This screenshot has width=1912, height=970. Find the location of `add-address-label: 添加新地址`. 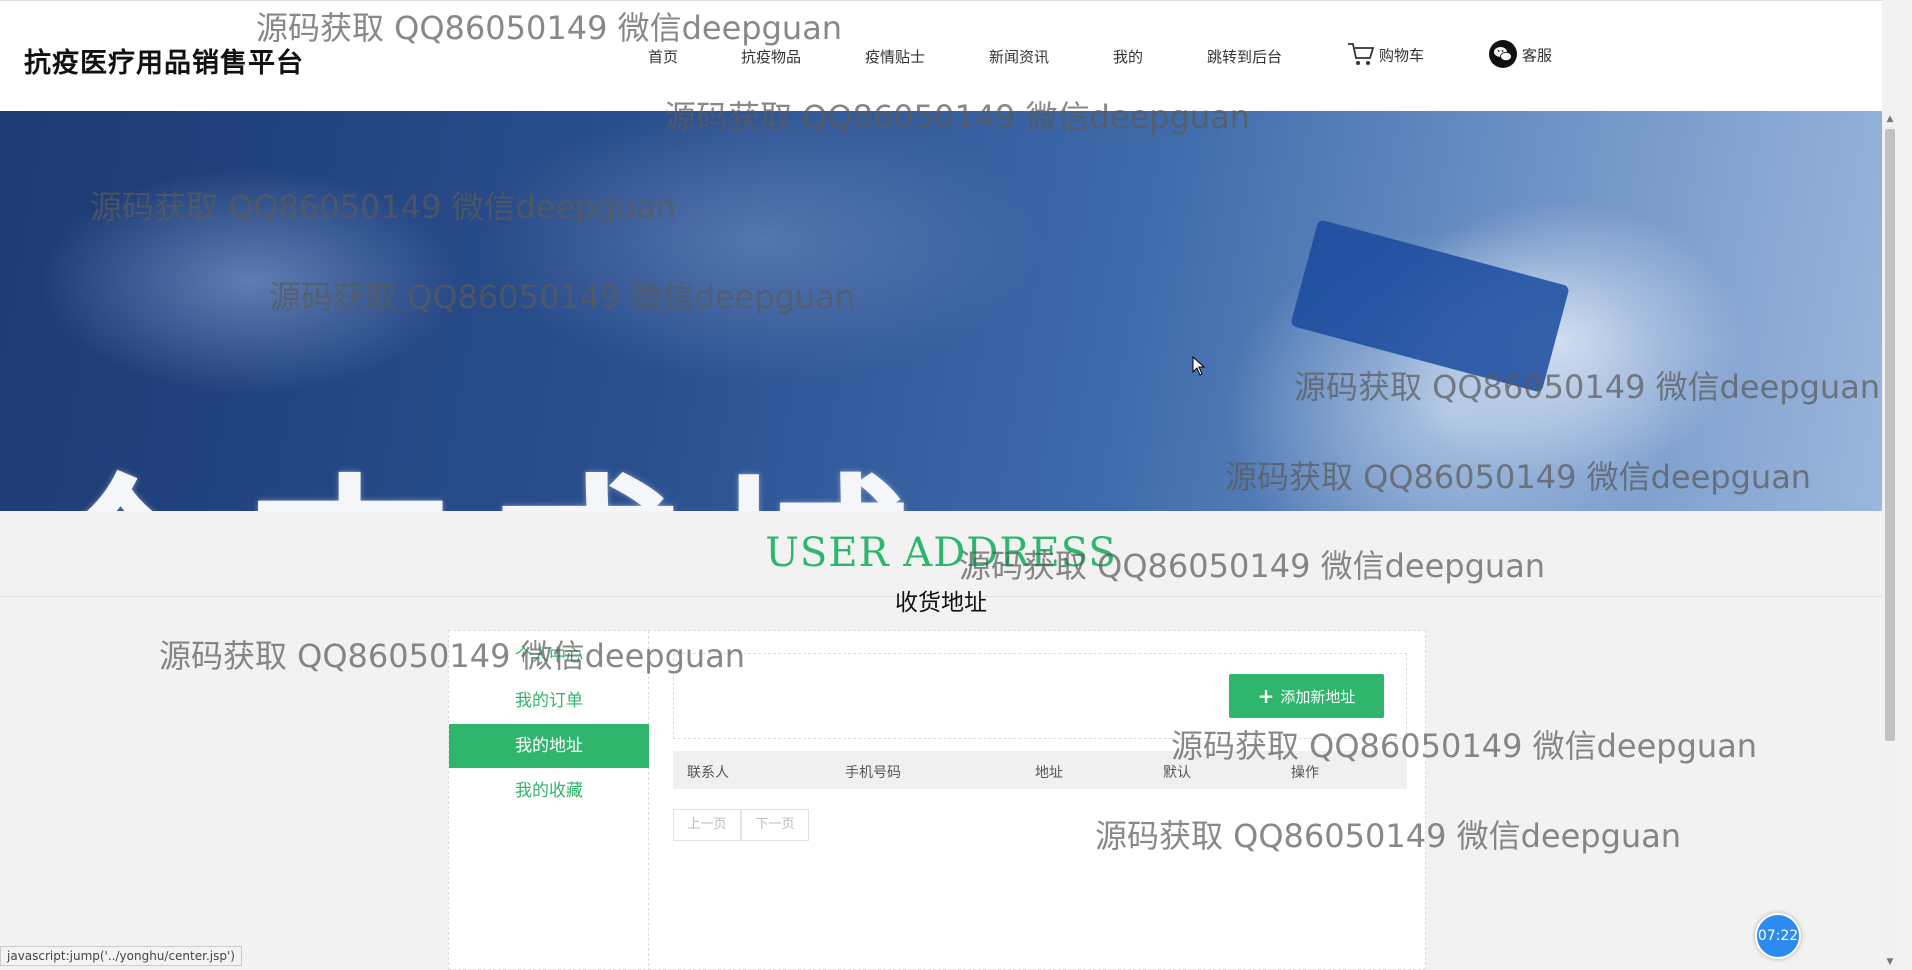

add-address-label: 添加新地址 is located at coordinates (1318, 697).